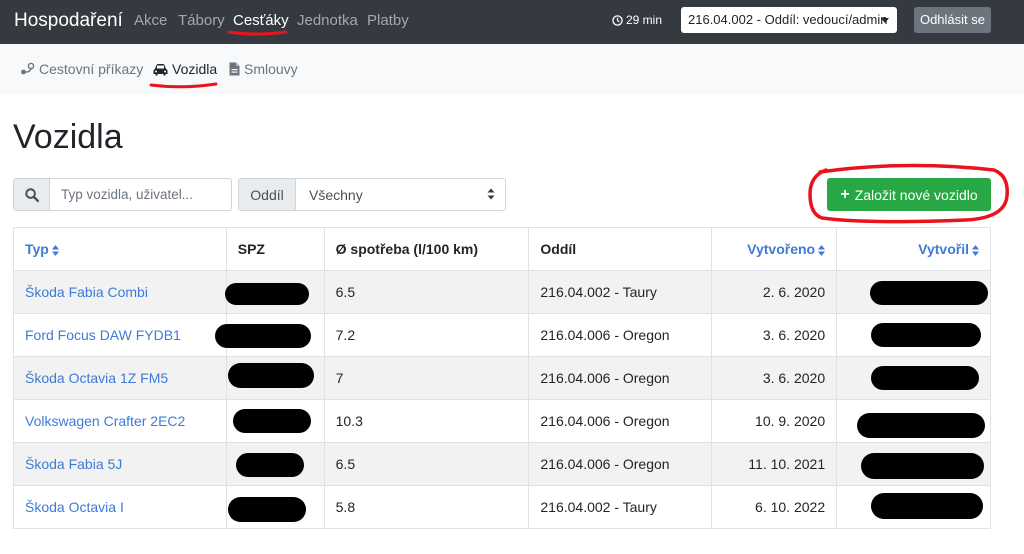 The height and width of the screenshot is (554, 1024). Describe the element at coordinates (234, 69) in the screenshot. I see `document-icon` at that location.